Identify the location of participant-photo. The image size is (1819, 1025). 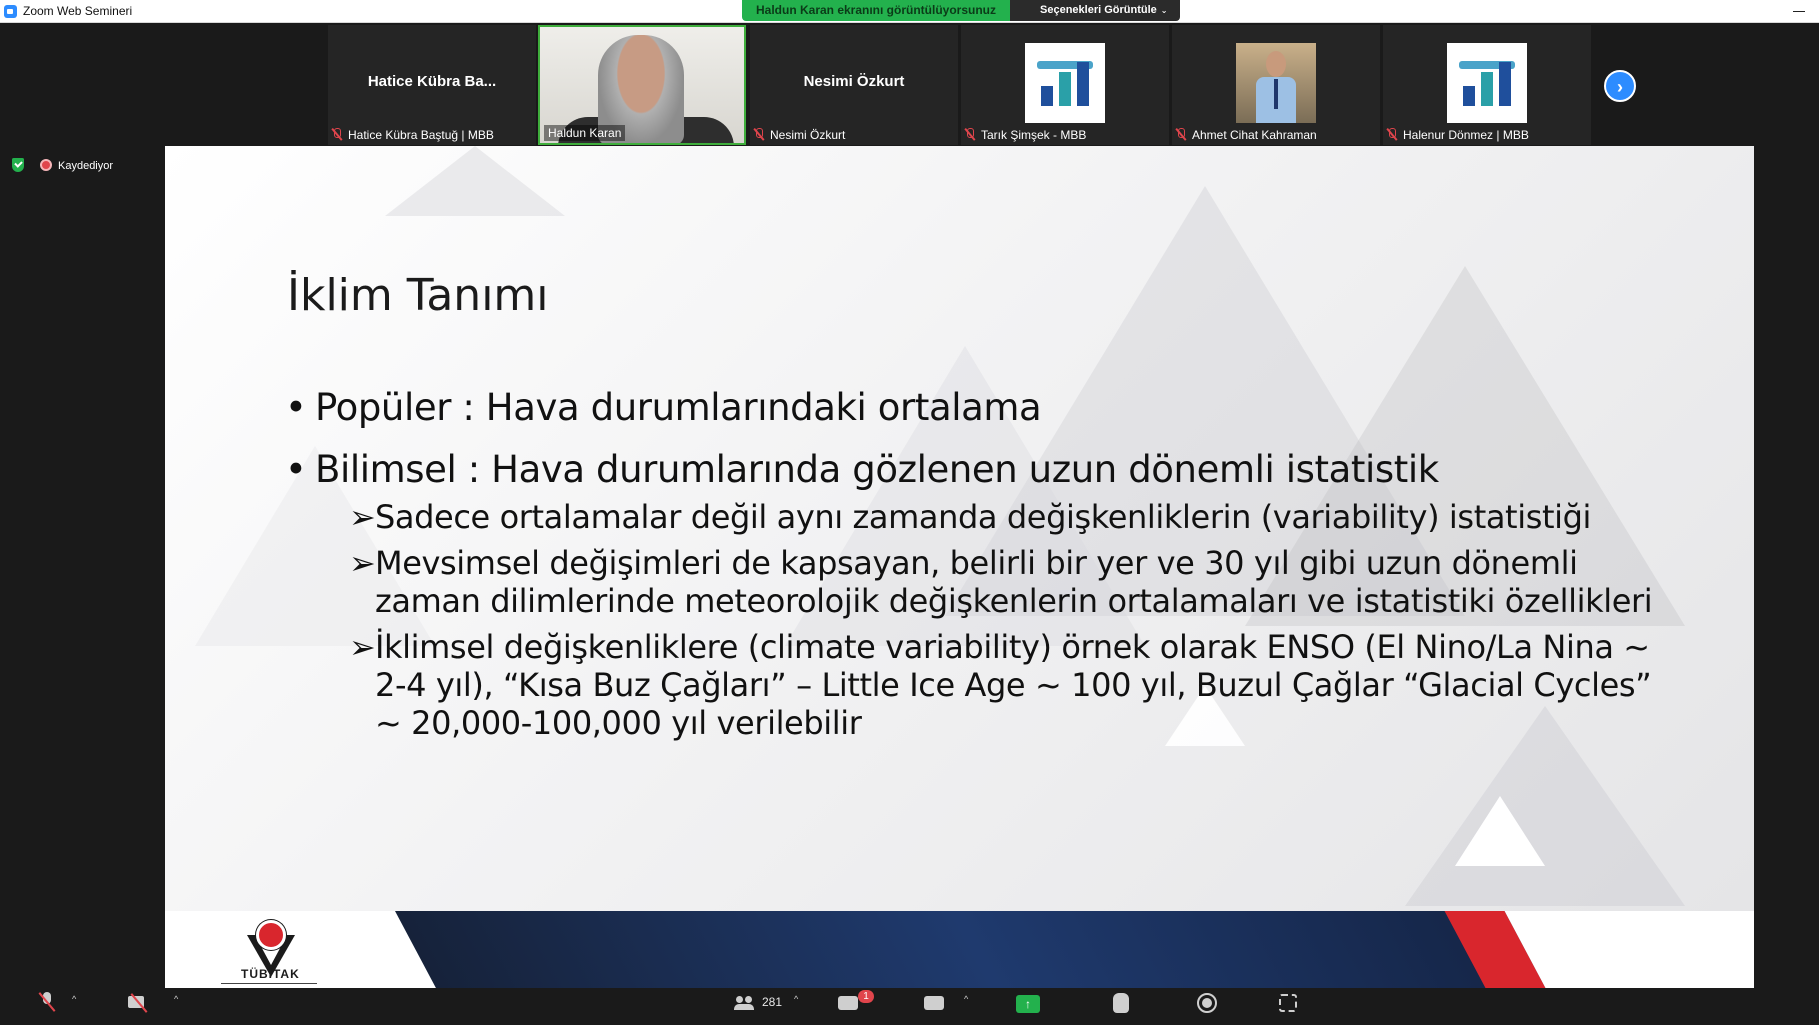
(1276, 83).